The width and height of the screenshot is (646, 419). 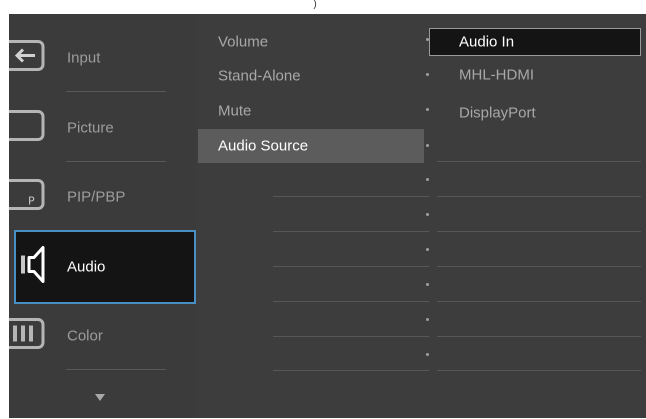 What do you see at coordinates (100, 397) in the screenshot?
I see `chevron-down-icon` at bounding box center [100, 397].